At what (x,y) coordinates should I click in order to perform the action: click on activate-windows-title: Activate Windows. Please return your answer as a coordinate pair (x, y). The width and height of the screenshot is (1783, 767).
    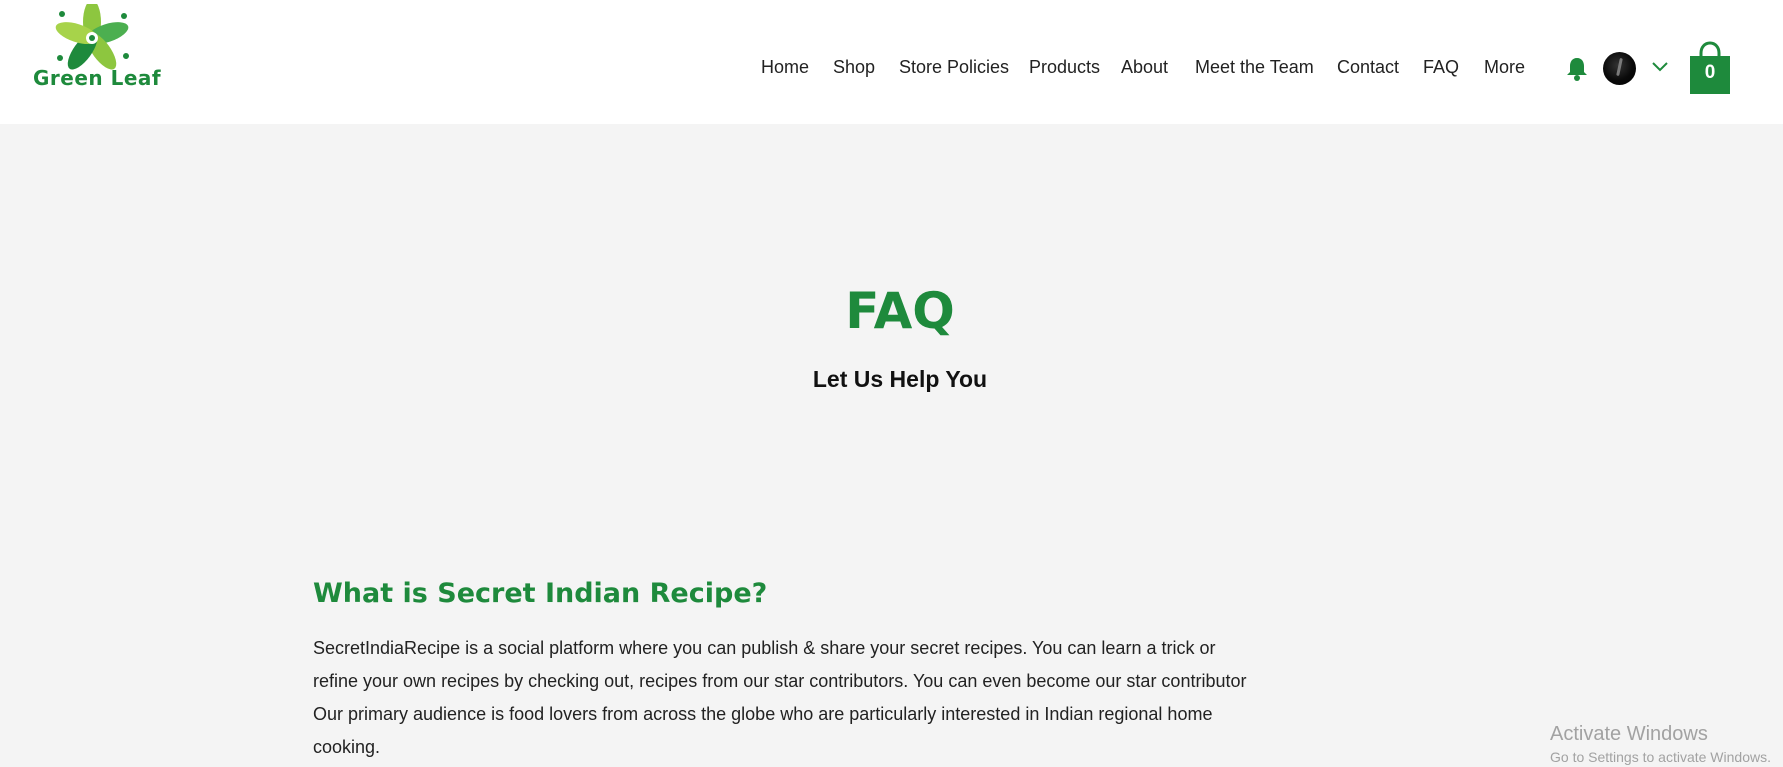
    Looking at the image, I should click on (1629, 734).